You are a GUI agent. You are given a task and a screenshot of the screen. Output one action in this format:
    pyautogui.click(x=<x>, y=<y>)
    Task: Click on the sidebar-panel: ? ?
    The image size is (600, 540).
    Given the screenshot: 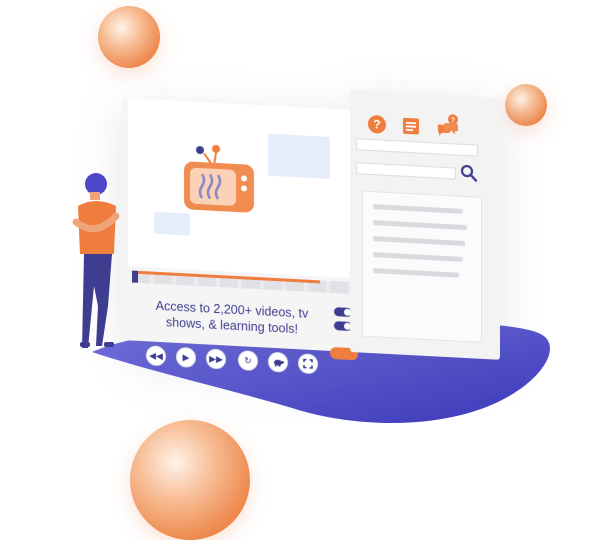 What is the action you would take?
    pyautogui.click(x=425, y=224)
    